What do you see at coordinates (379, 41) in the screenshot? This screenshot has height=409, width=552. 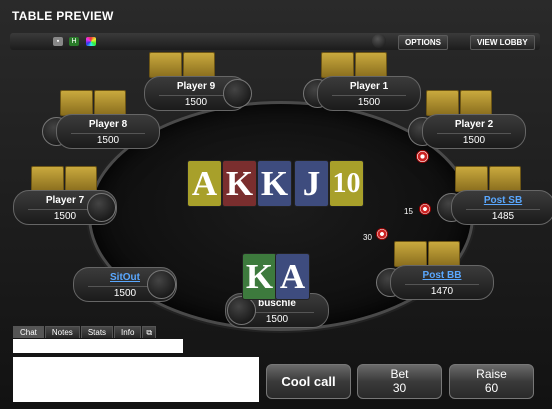 I see `toolbar-knob` at bounding box center [379, 41].